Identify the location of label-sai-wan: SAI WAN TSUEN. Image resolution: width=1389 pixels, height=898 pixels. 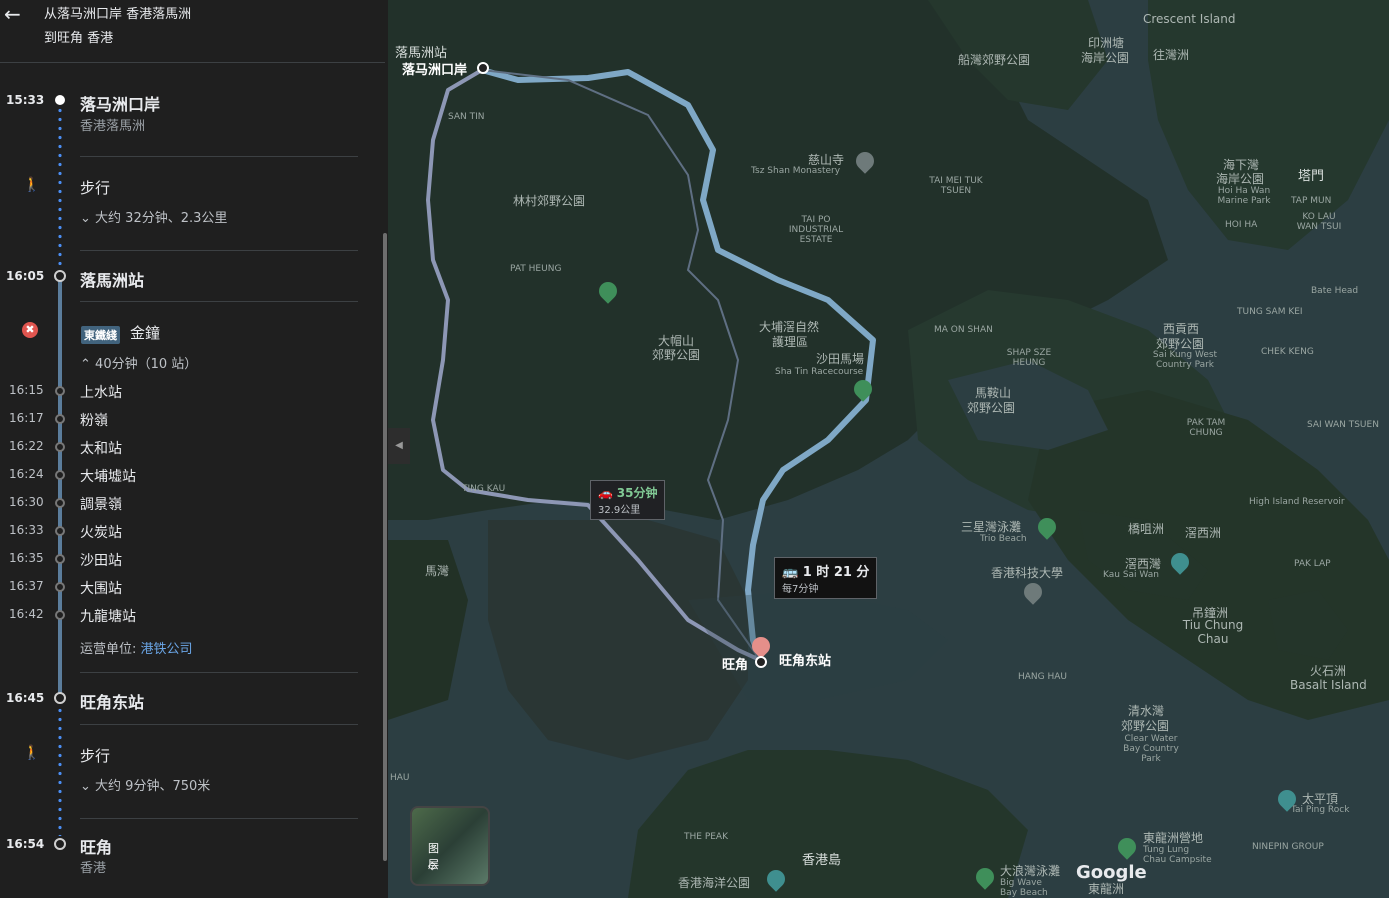
(1343, 425).